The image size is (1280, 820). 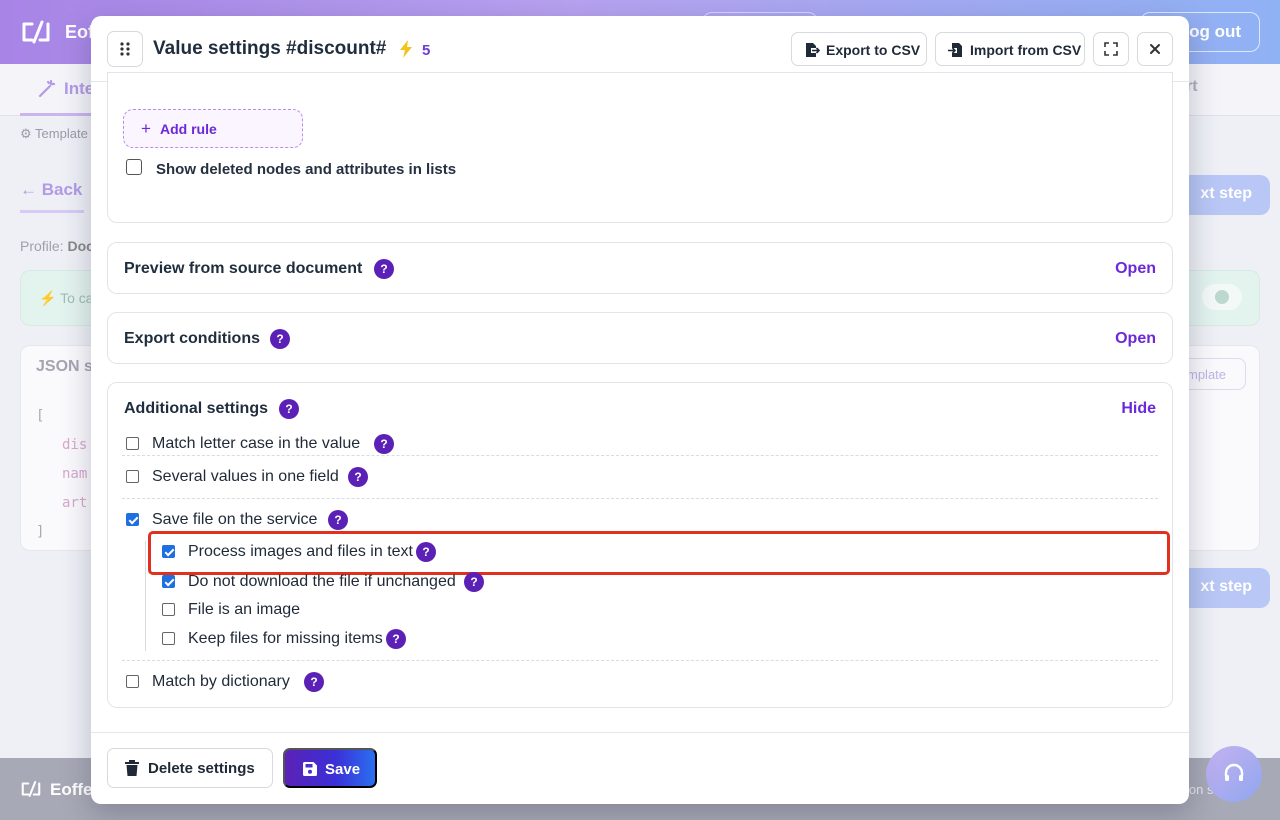 I want to click on option-label: Do not download the file if unchanged, so click(x=322, y=581).